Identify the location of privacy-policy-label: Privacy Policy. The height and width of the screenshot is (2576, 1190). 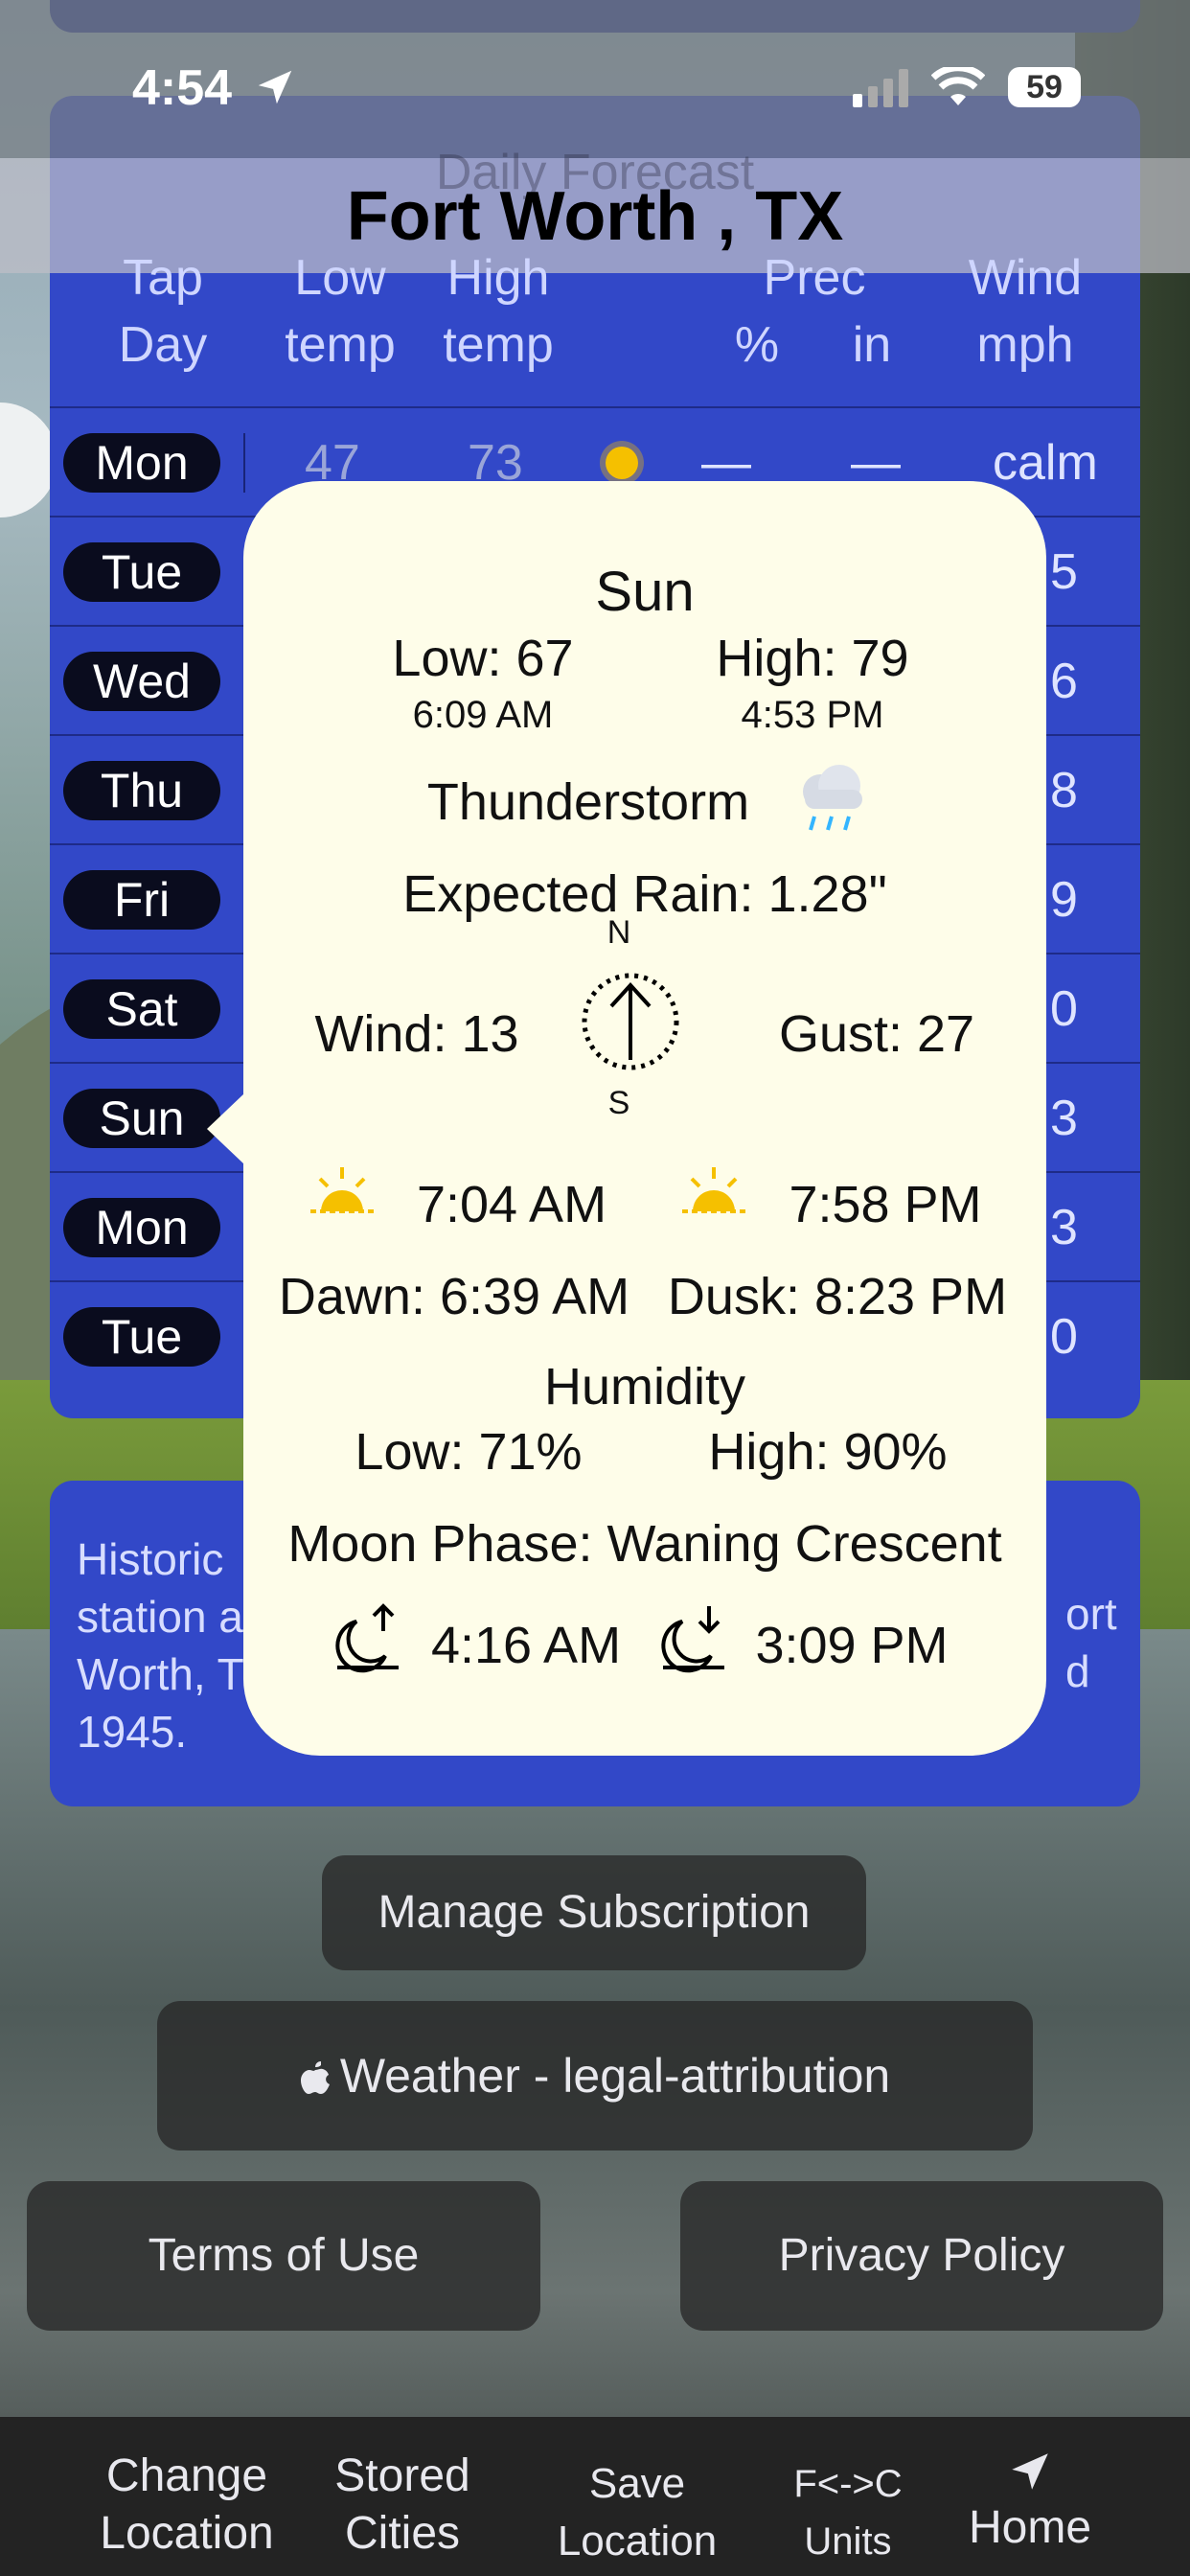
(921, 2255).